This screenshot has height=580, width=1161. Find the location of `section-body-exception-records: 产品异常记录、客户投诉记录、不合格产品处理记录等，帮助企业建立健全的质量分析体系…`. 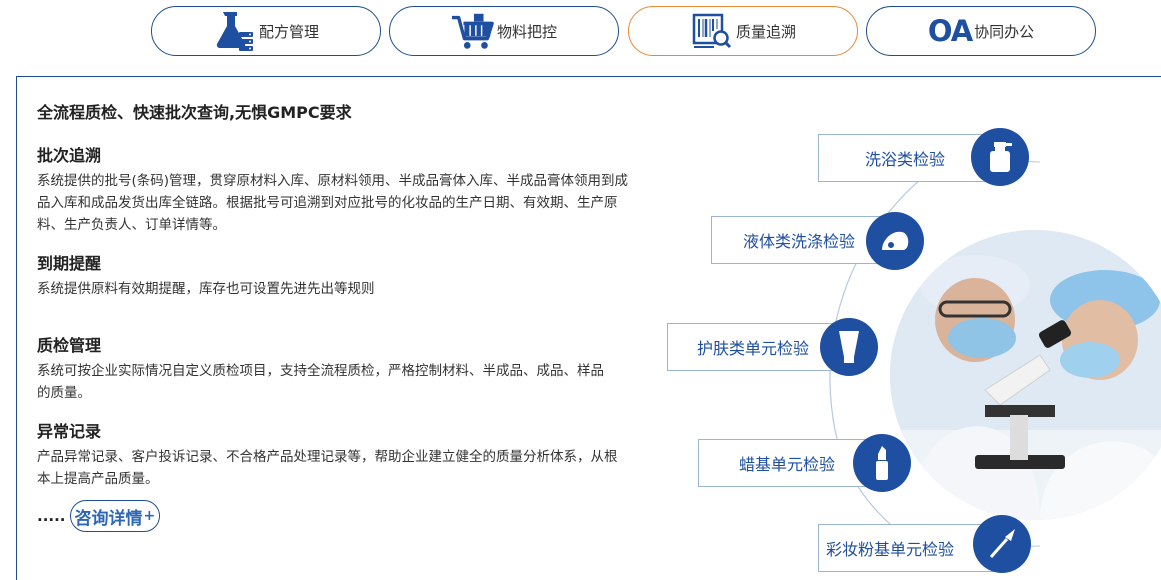

section-body-exception-records: 产品异常记录、客户投诉记录、不合格产品处理记录等，帮助企业建立健全的质量分析体系… is located at coordinates (327, 468).